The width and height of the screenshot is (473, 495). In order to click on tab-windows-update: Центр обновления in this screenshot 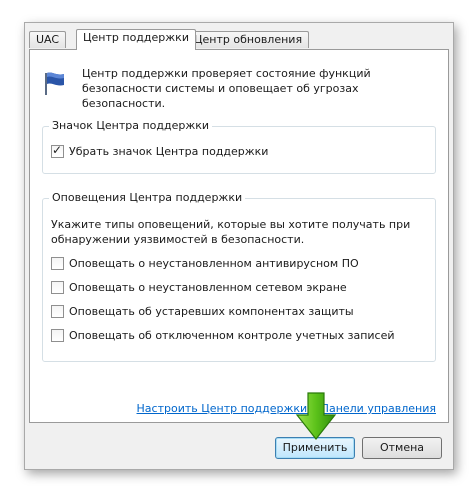, I will do `click(248, 39)`.